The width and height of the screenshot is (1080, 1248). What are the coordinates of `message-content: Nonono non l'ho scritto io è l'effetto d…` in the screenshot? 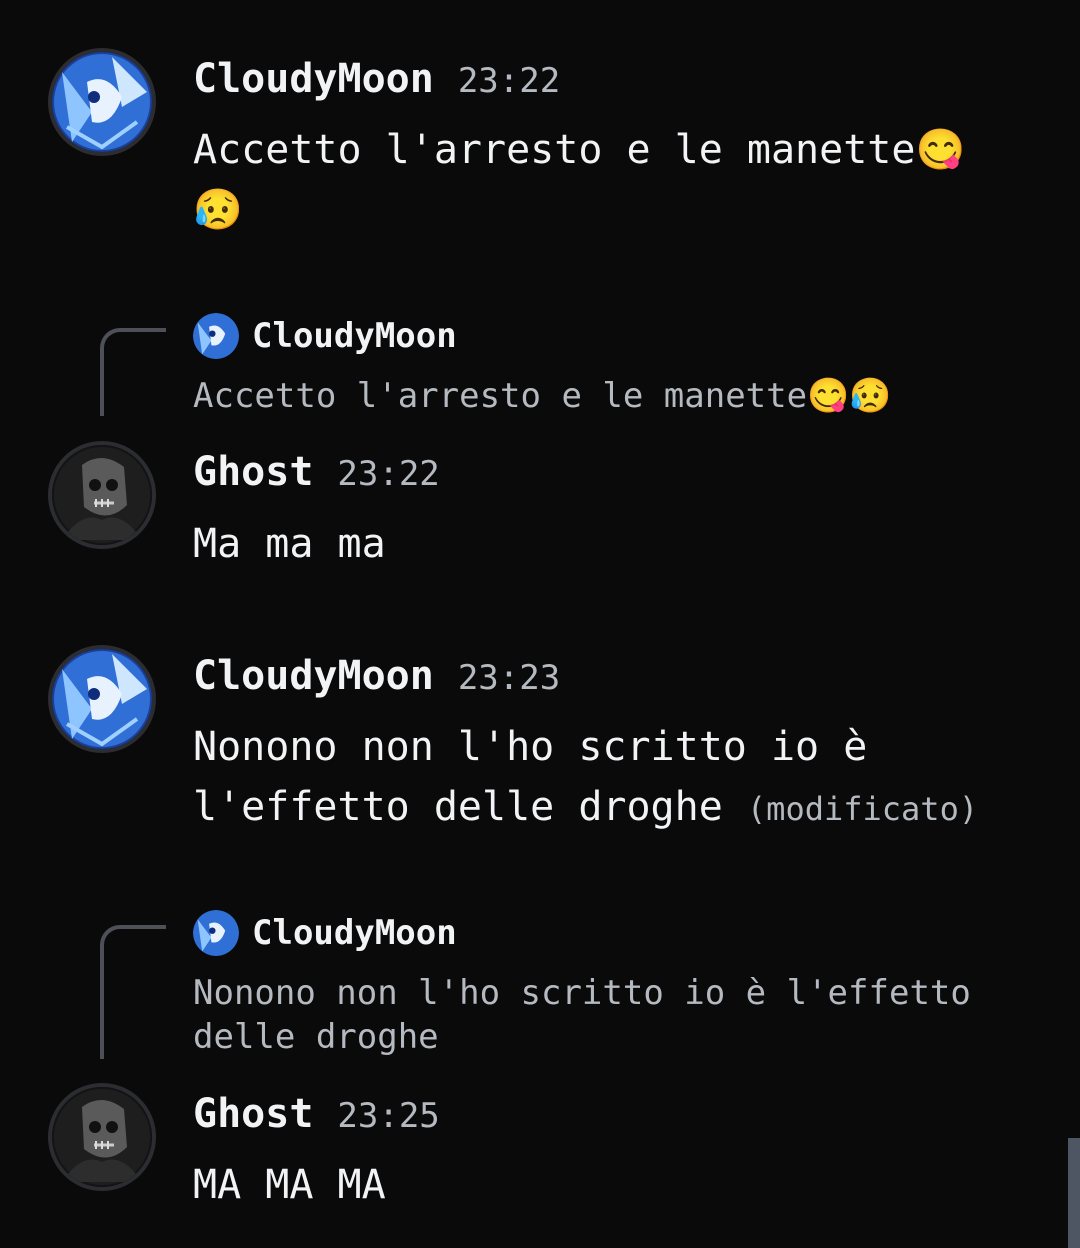 It's located at (623, 778).